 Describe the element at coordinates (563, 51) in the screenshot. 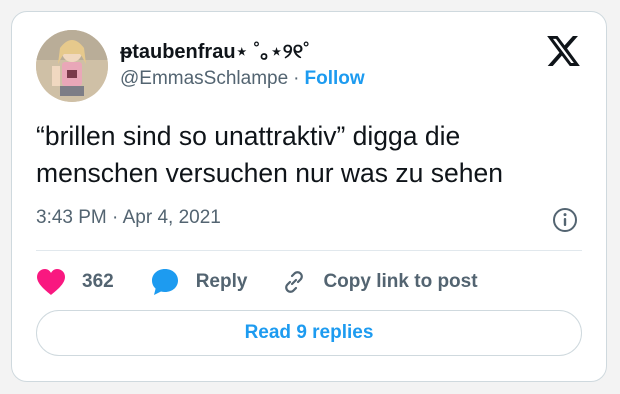

I see `x-logo-icon` at that location.